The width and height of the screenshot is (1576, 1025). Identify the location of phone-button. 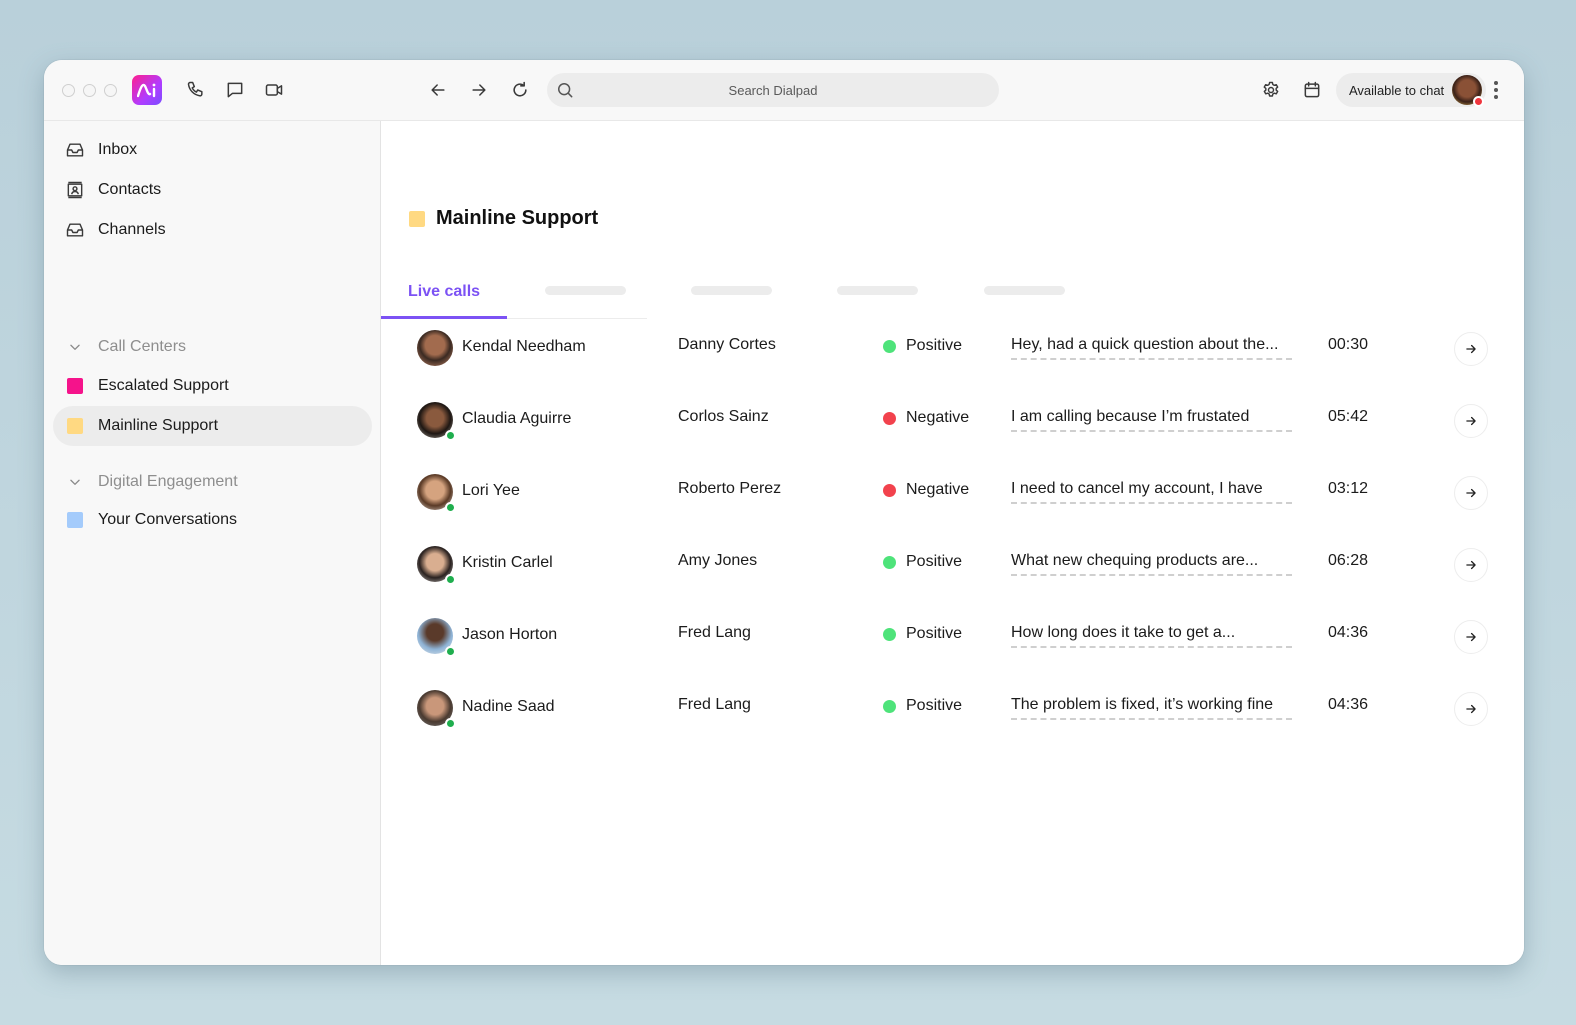
(196, 90).